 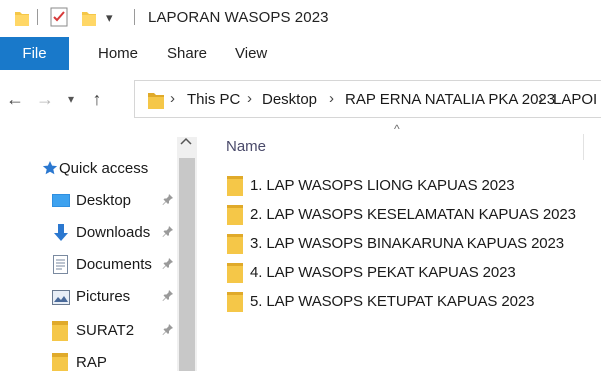 I want to click on new-folder-icon, so click(x=89, y=20).